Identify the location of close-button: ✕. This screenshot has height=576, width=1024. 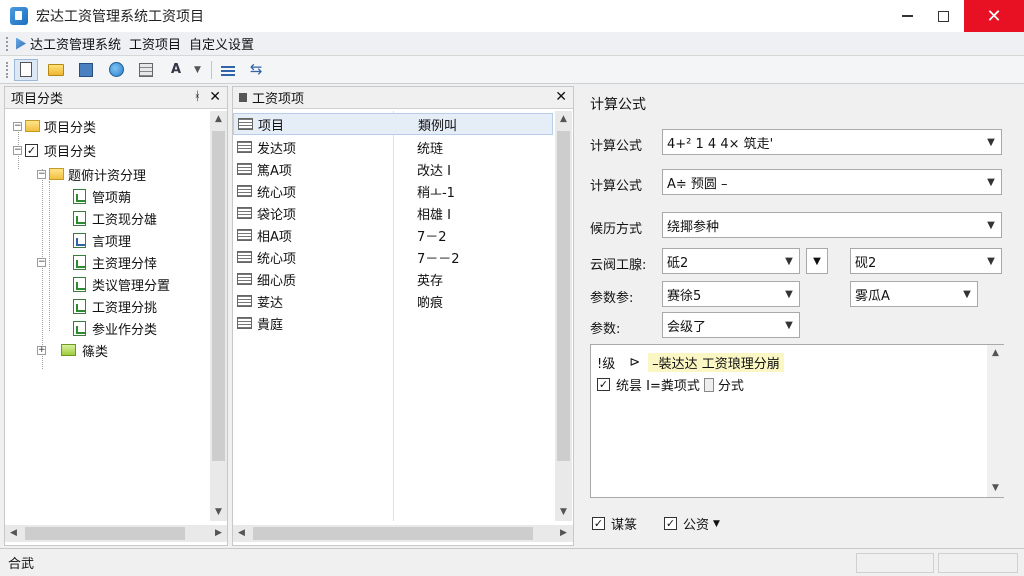
(994, 16).